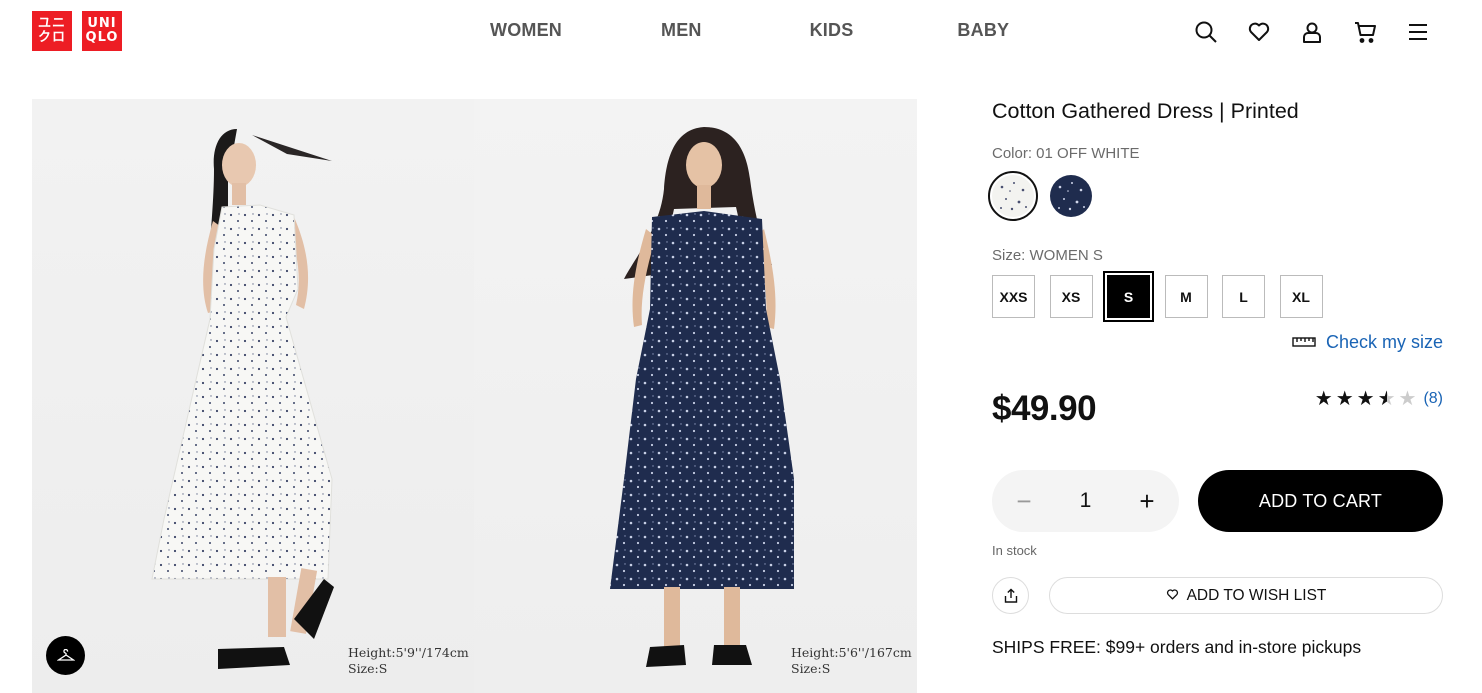  I want to click on header-actions, so click(1312, 32).